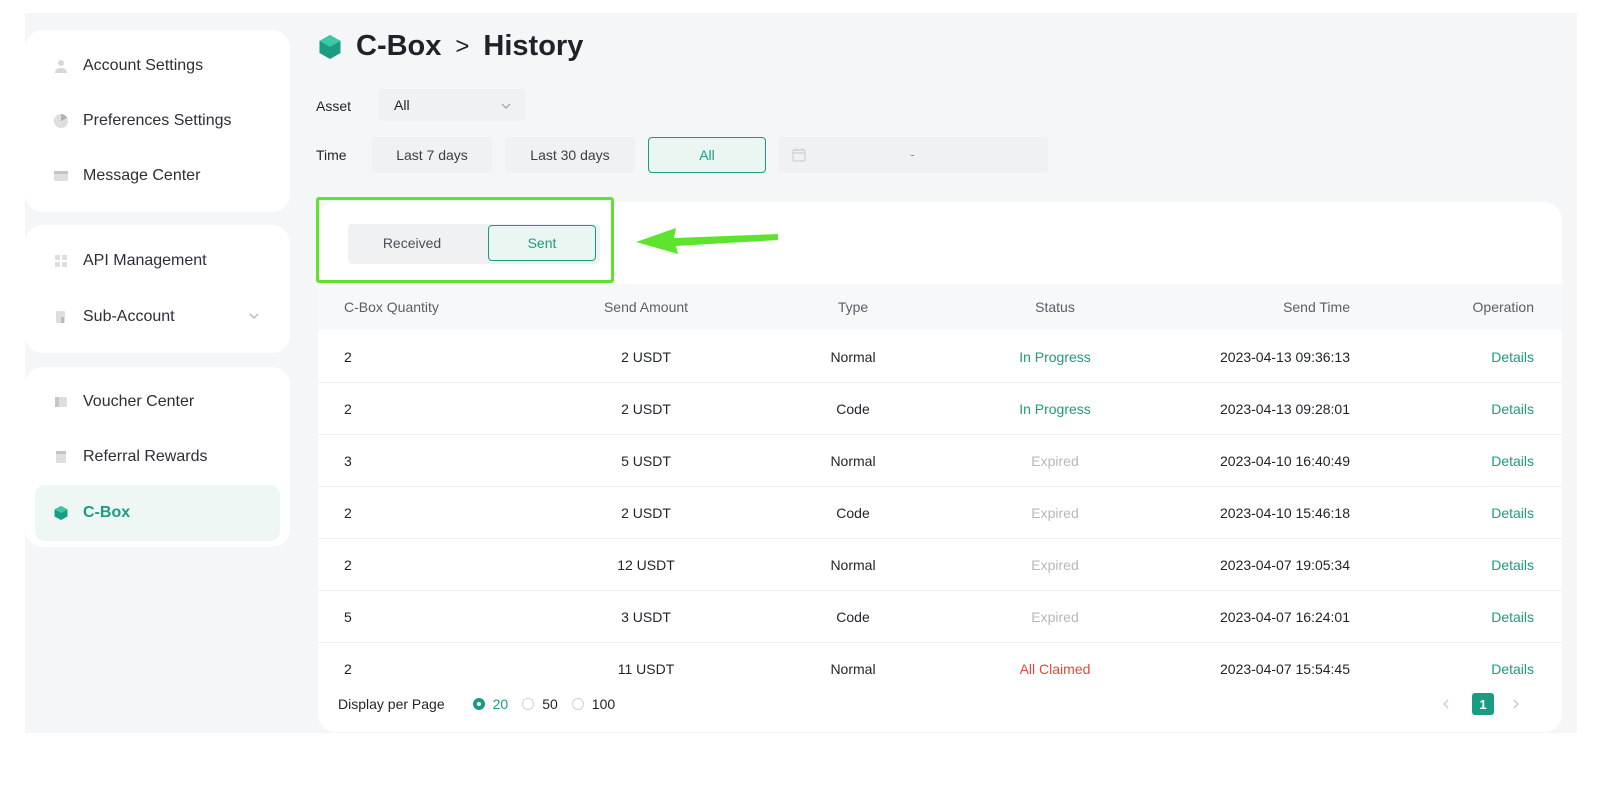 Image resolution: width=1600 pixels, height=806 pixels. Describe the element at coordinates (1285, 357) in the screenshot. I see `cell-send-time: 2023-04-13 09:36:13` at that location.